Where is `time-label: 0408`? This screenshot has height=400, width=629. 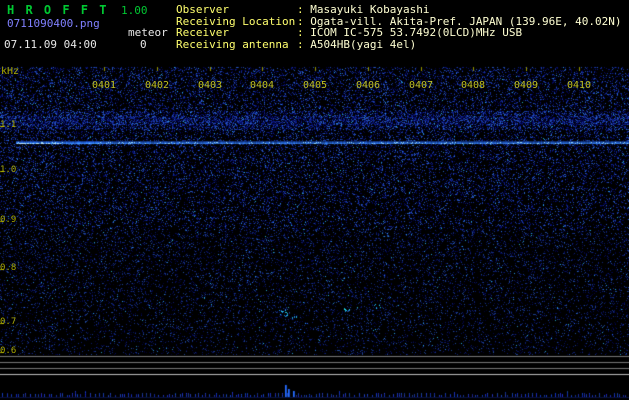
time-label: 0408 is located at coordinates (473, 85).